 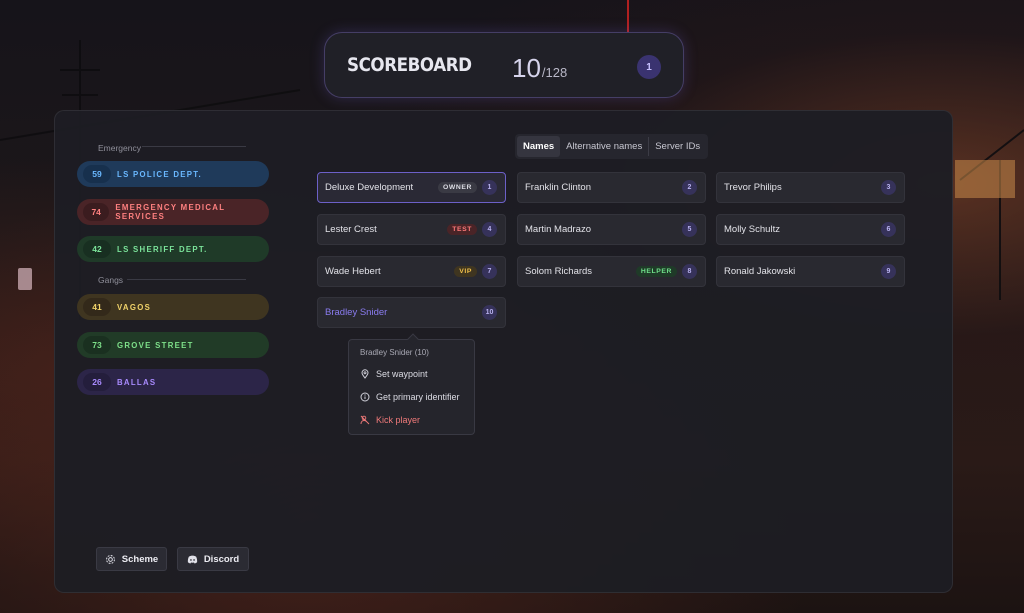 I want to click on kick-player-menu-item: Kick player, so click(x=390, y=420).